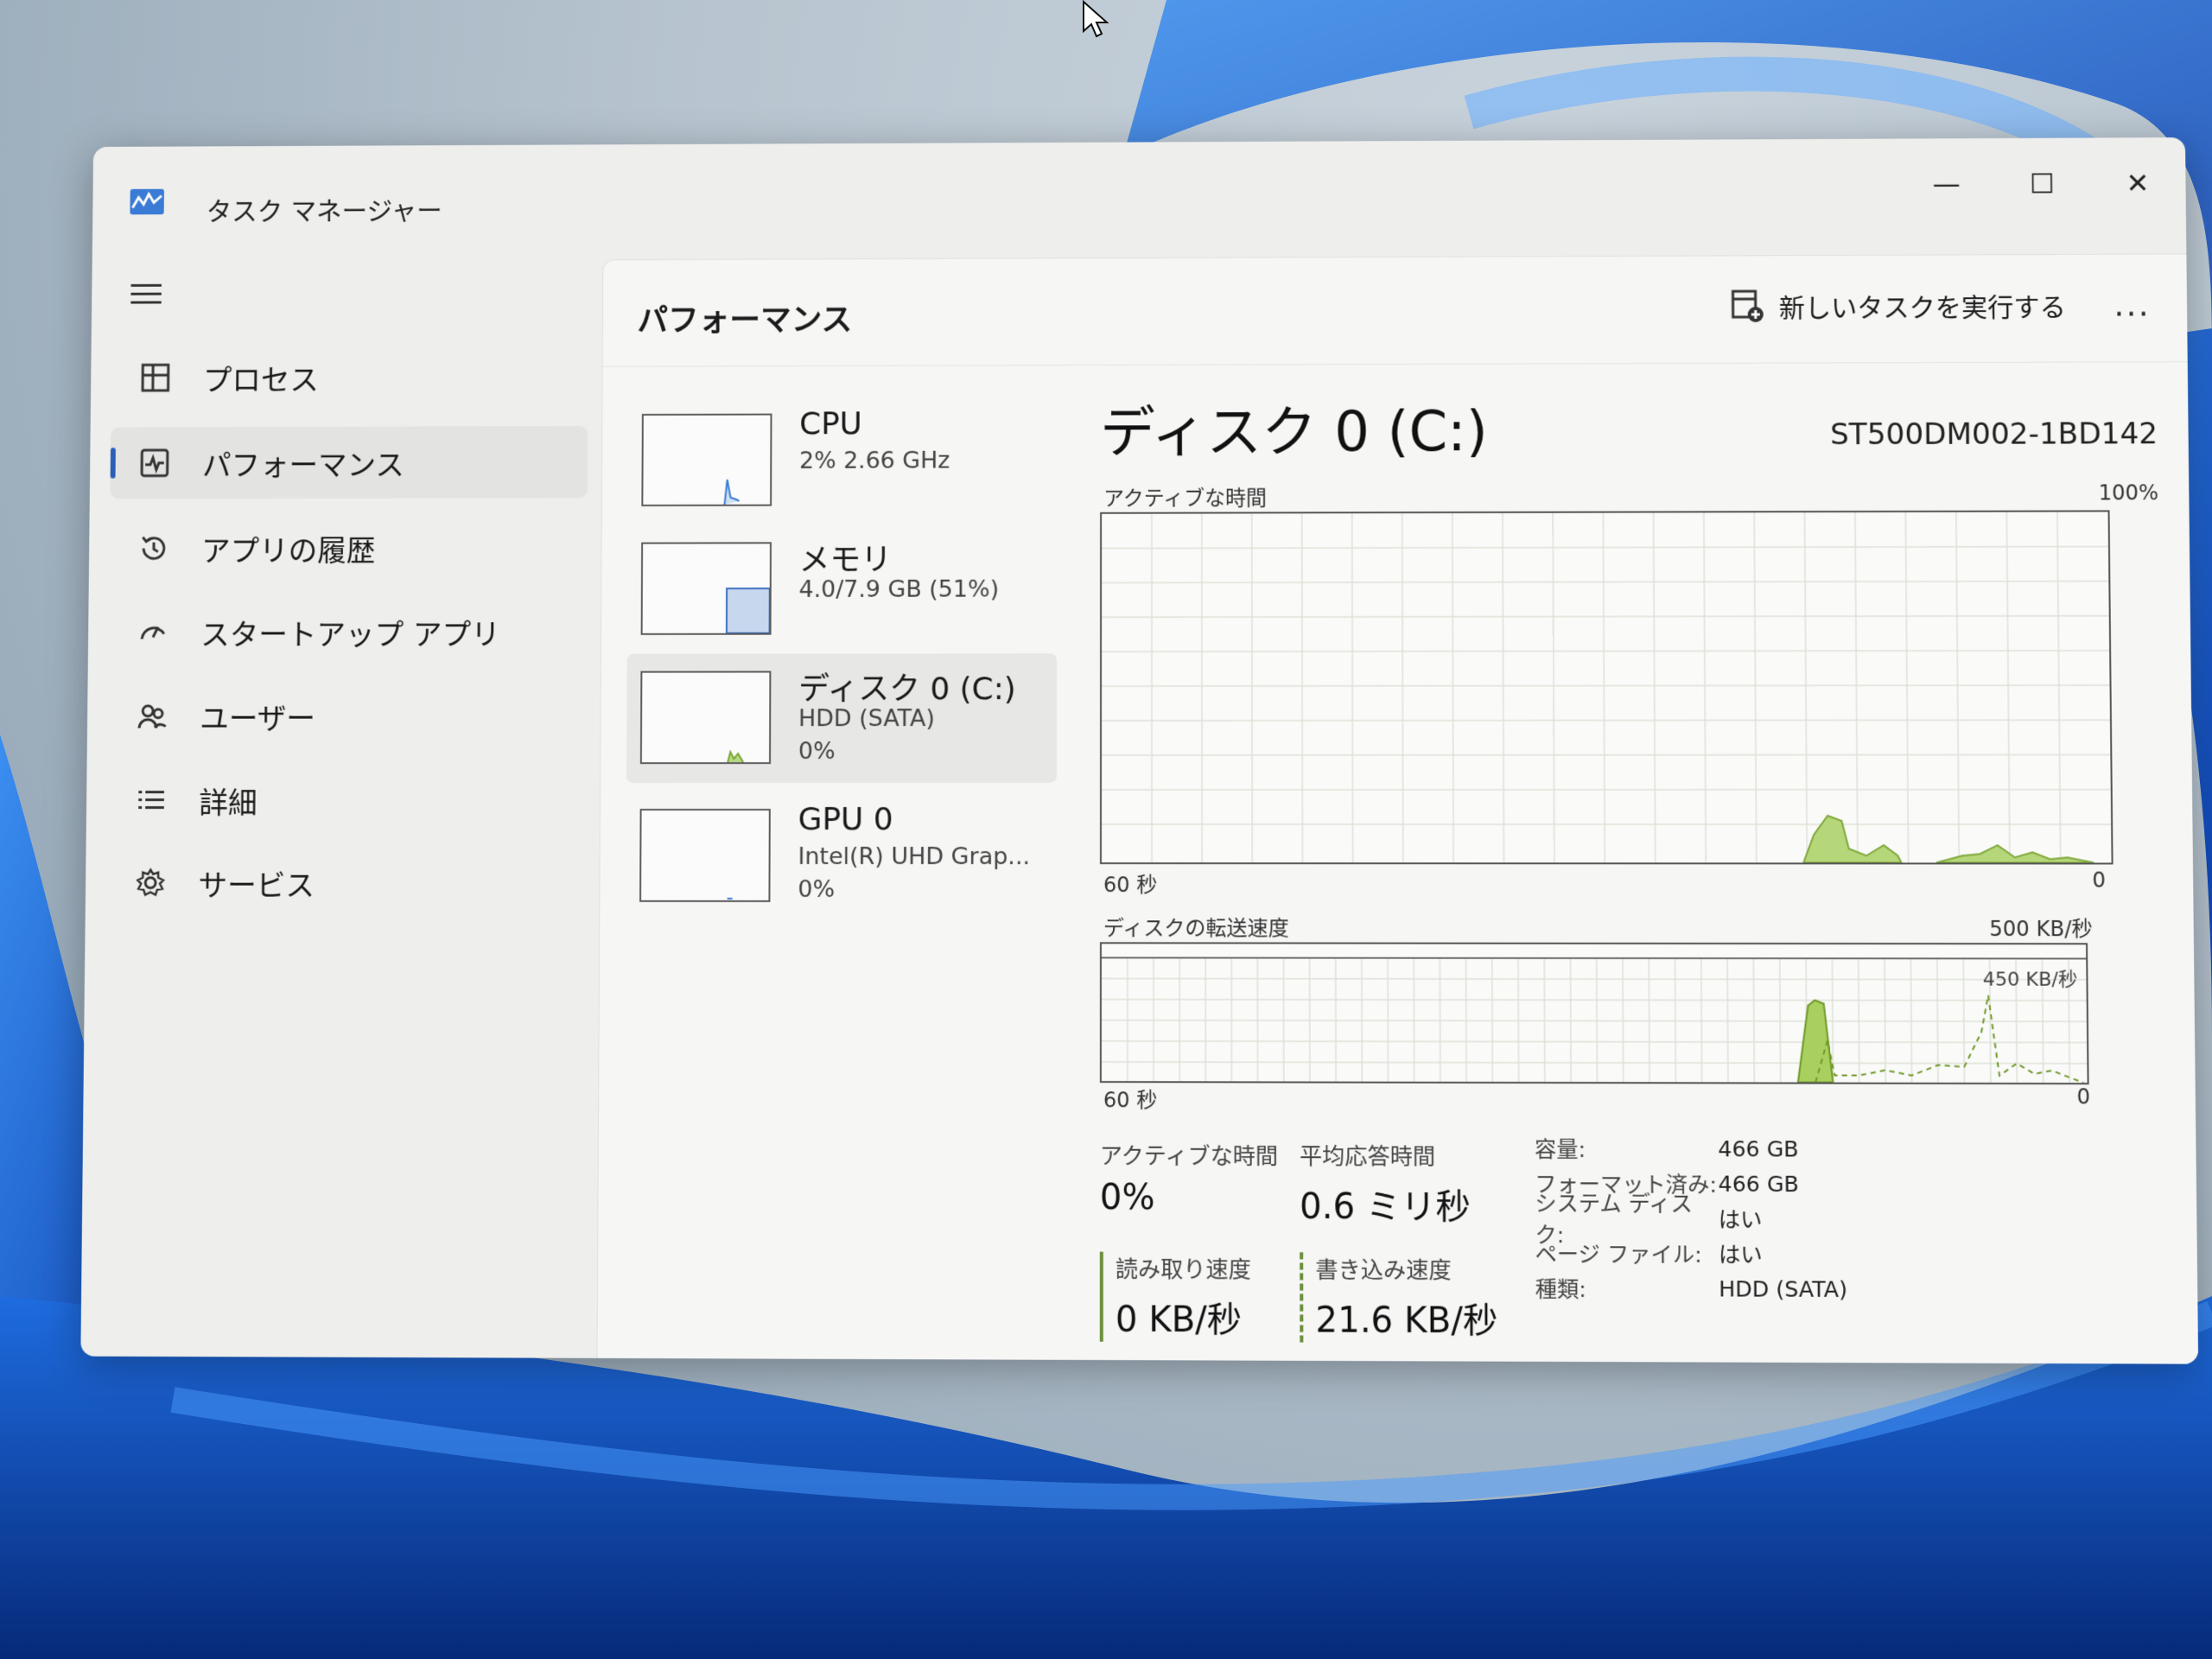  I want to click on title-bar: タスク マネージャー — ☐ ✕, so click(1139, 184).